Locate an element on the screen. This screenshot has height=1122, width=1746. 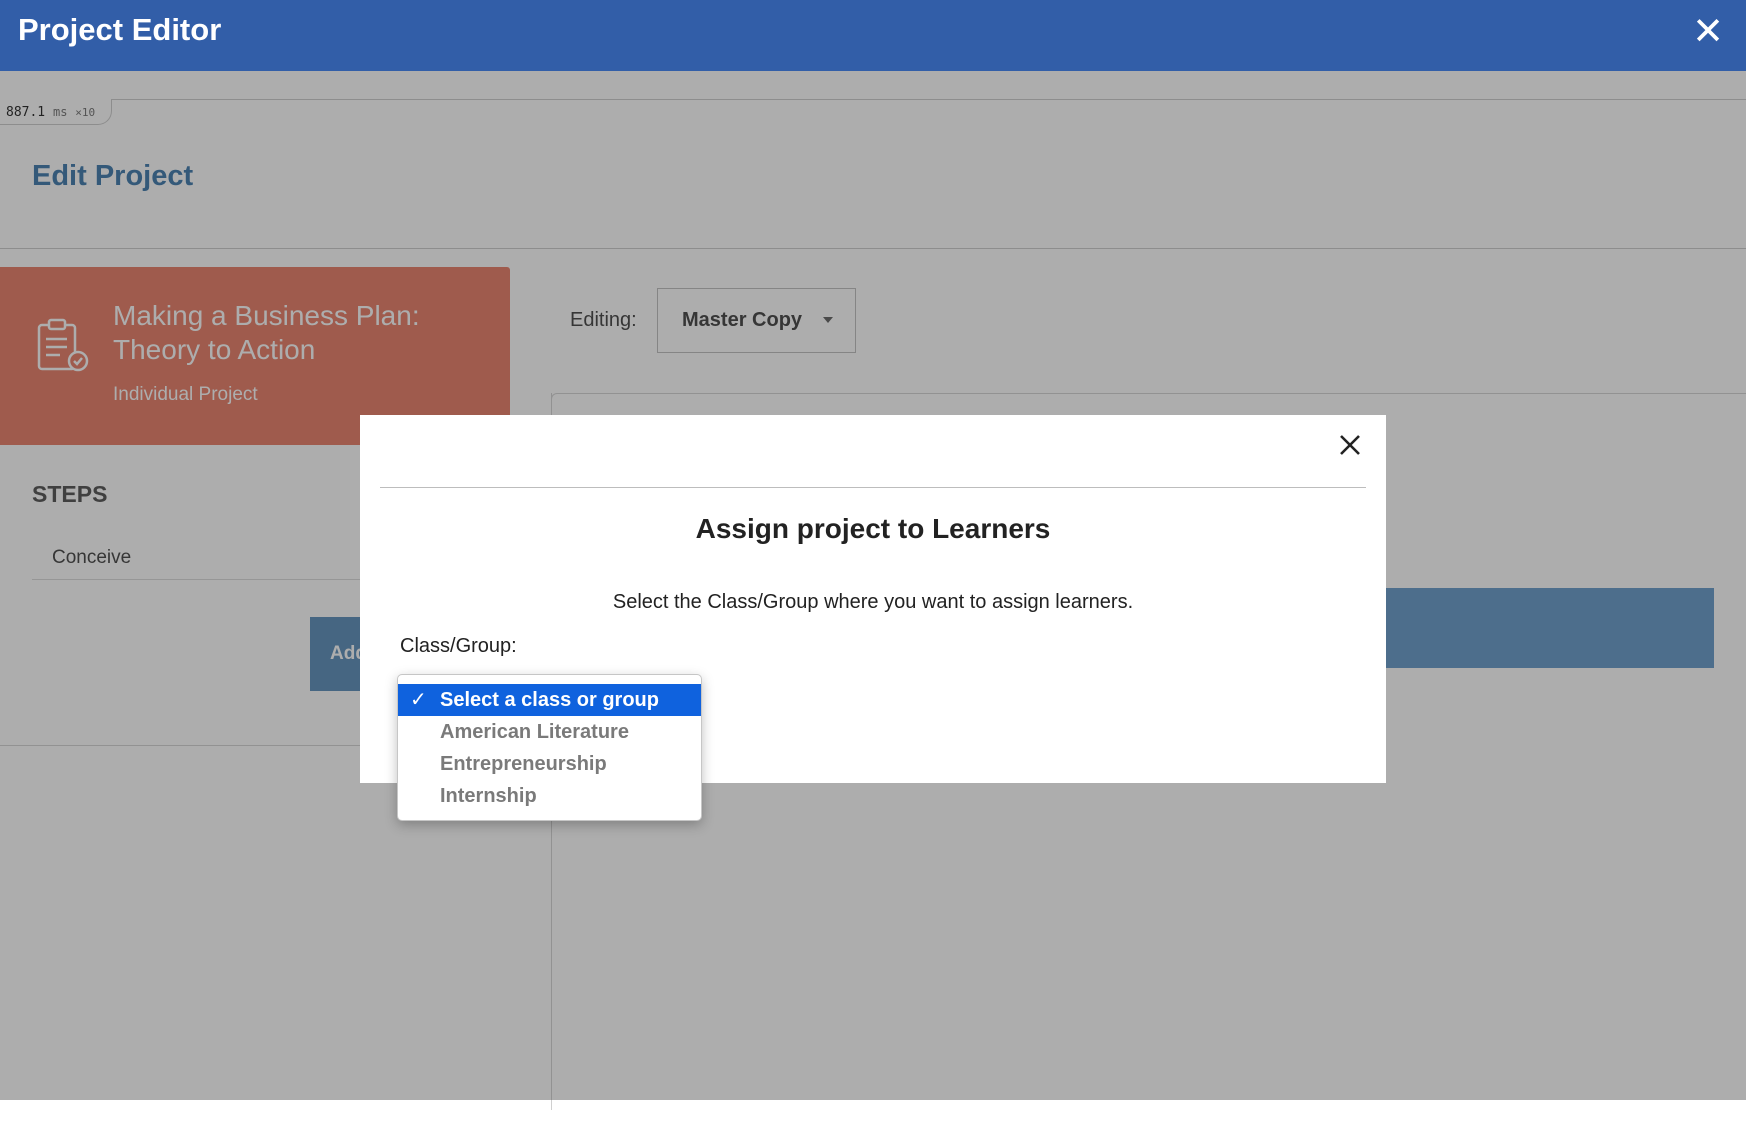
footer-strip is located at coordinates (873, 1116).